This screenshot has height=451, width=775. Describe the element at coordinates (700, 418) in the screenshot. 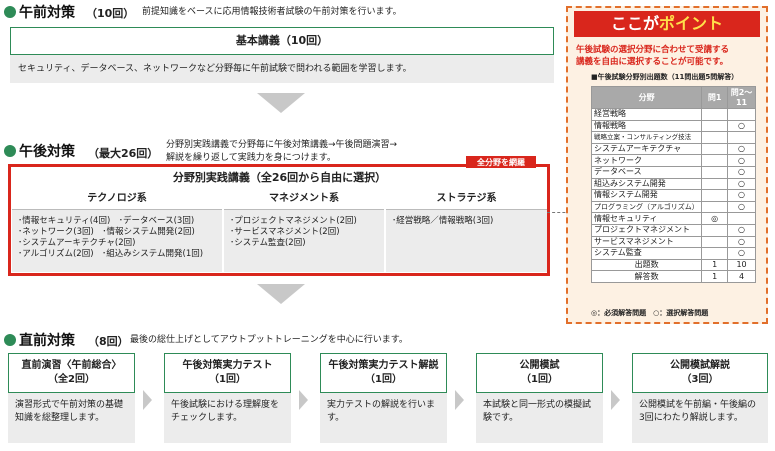

I see `step-body: 公開模試を午前編・午後編の3回にわたり解説します。` at that location.